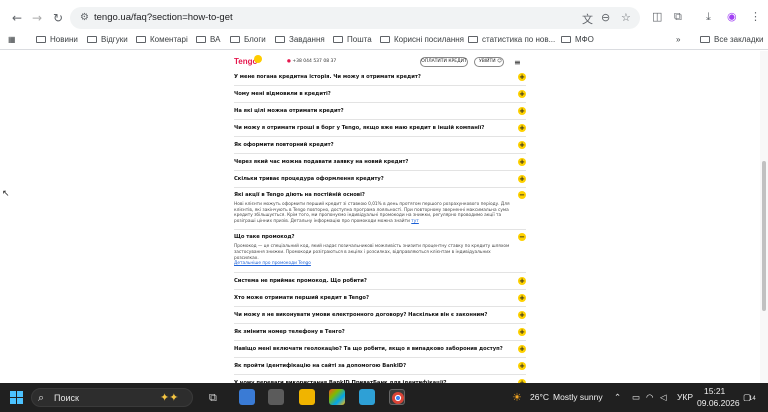 The image size is (768, 412). I want to click on weather-sun-icon: ☀, so click(517, 397).